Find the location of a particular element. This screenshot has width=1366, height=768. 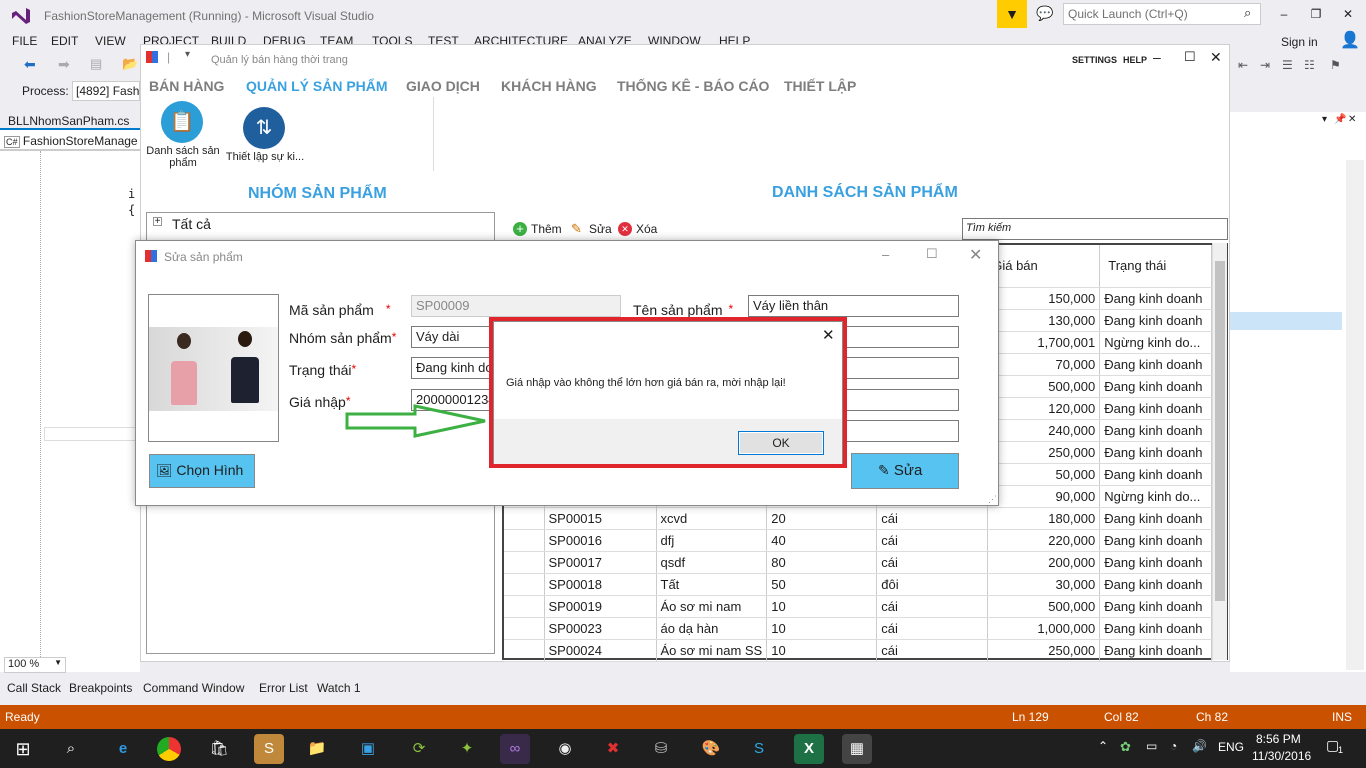

pencil-icon: ✎ is located at coordinates (576, 229).